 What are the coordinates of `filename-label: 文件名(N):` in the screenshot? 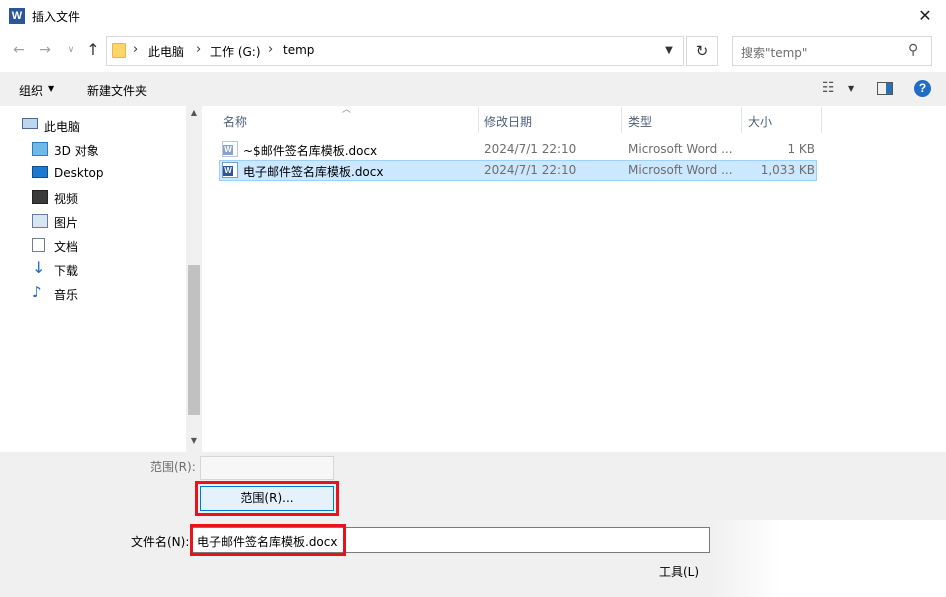 It's located at (160, 542).